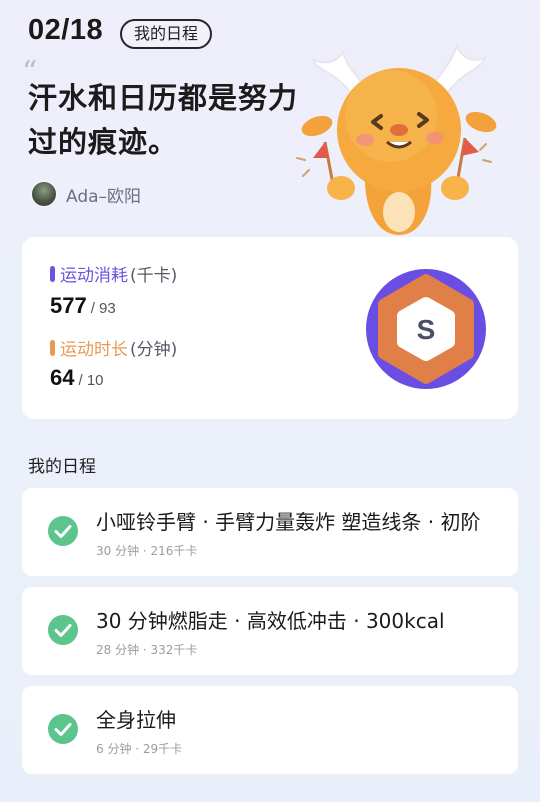 This screenshot has height=802, width=540. Describe the element at coordinates (147, 650) in the screenshot. I see `schedule-item-meta: 28 分钟 · 332千卡` at that location.